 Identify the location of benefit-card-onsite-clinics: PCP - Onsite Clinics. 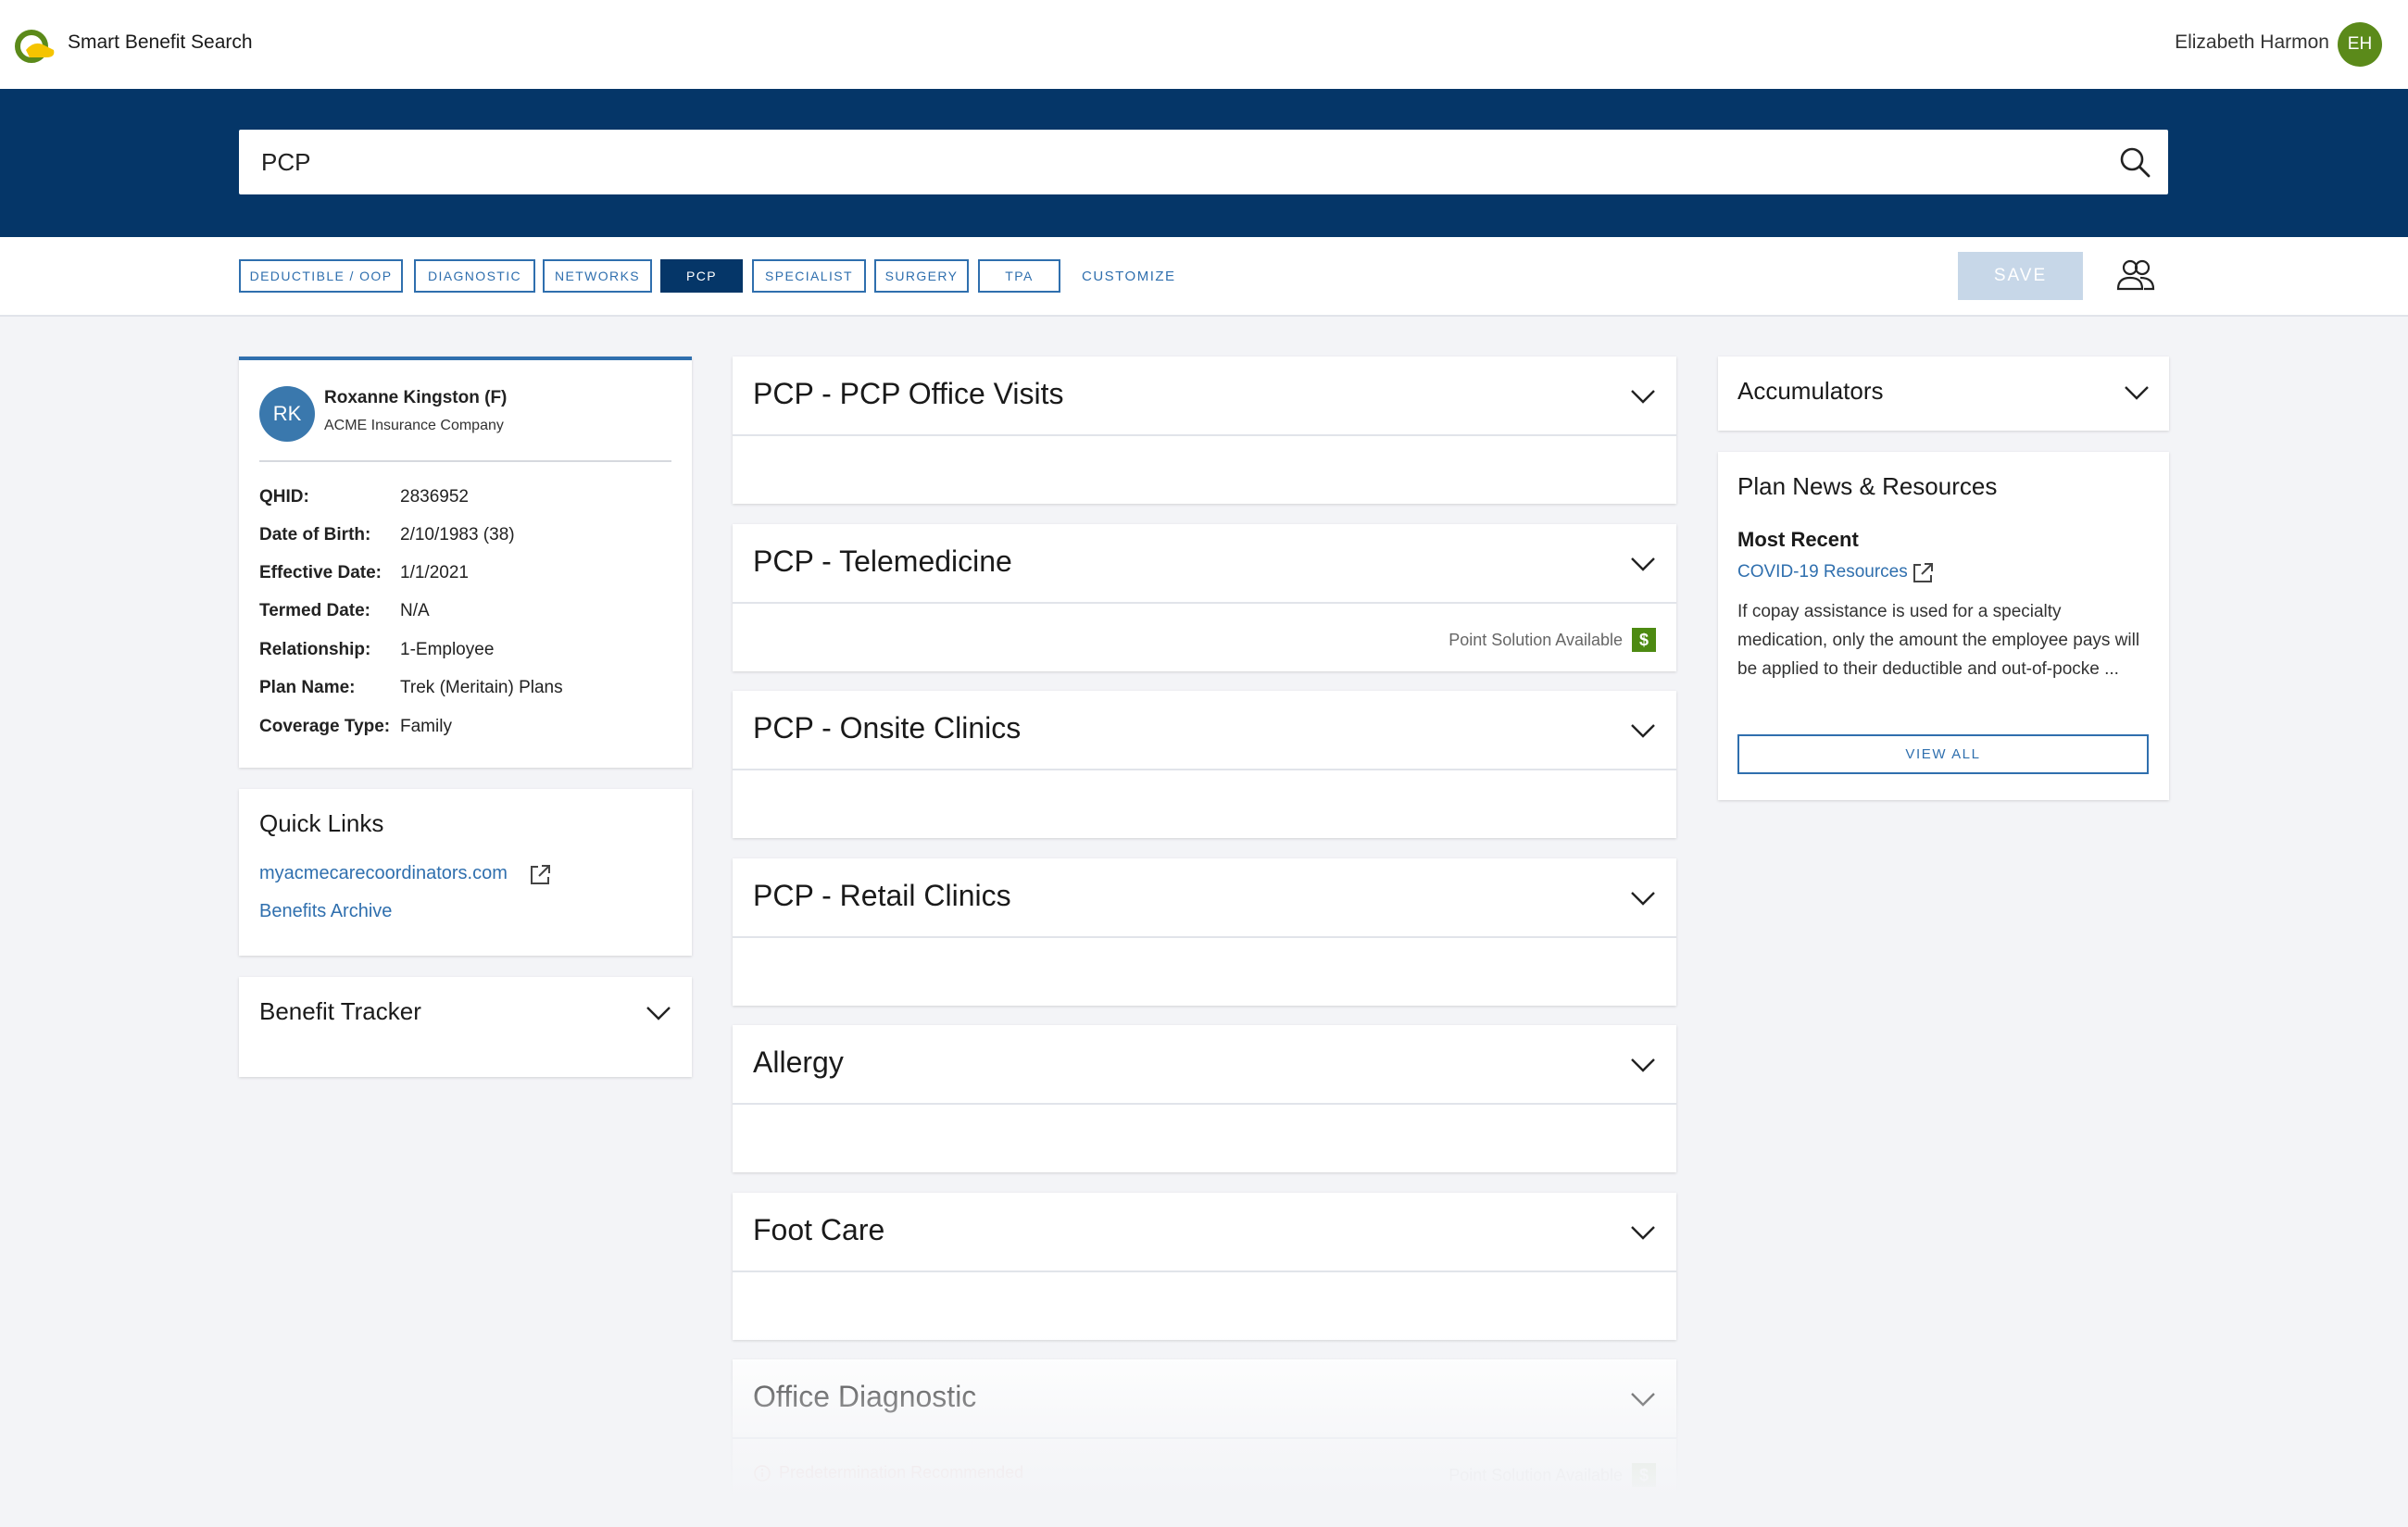
(1204, 764).